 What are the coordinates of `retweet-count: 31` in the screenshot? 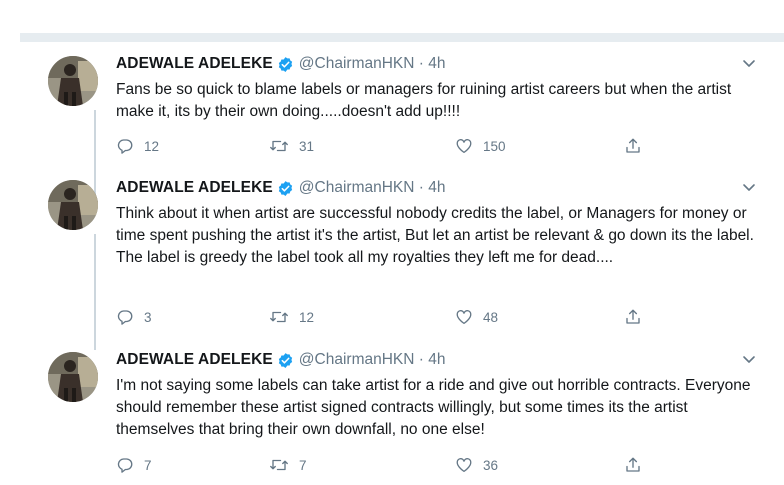 It's located at (307, 146).